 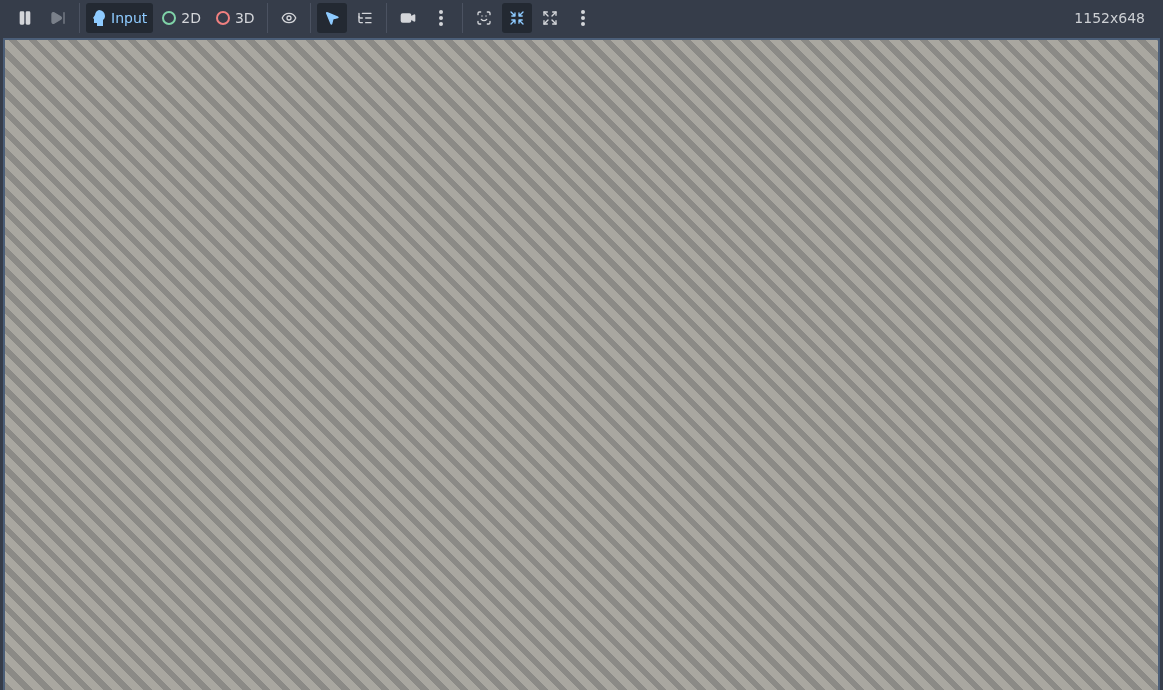 I want to click on shrink-icon, so click(x=516, y=18).